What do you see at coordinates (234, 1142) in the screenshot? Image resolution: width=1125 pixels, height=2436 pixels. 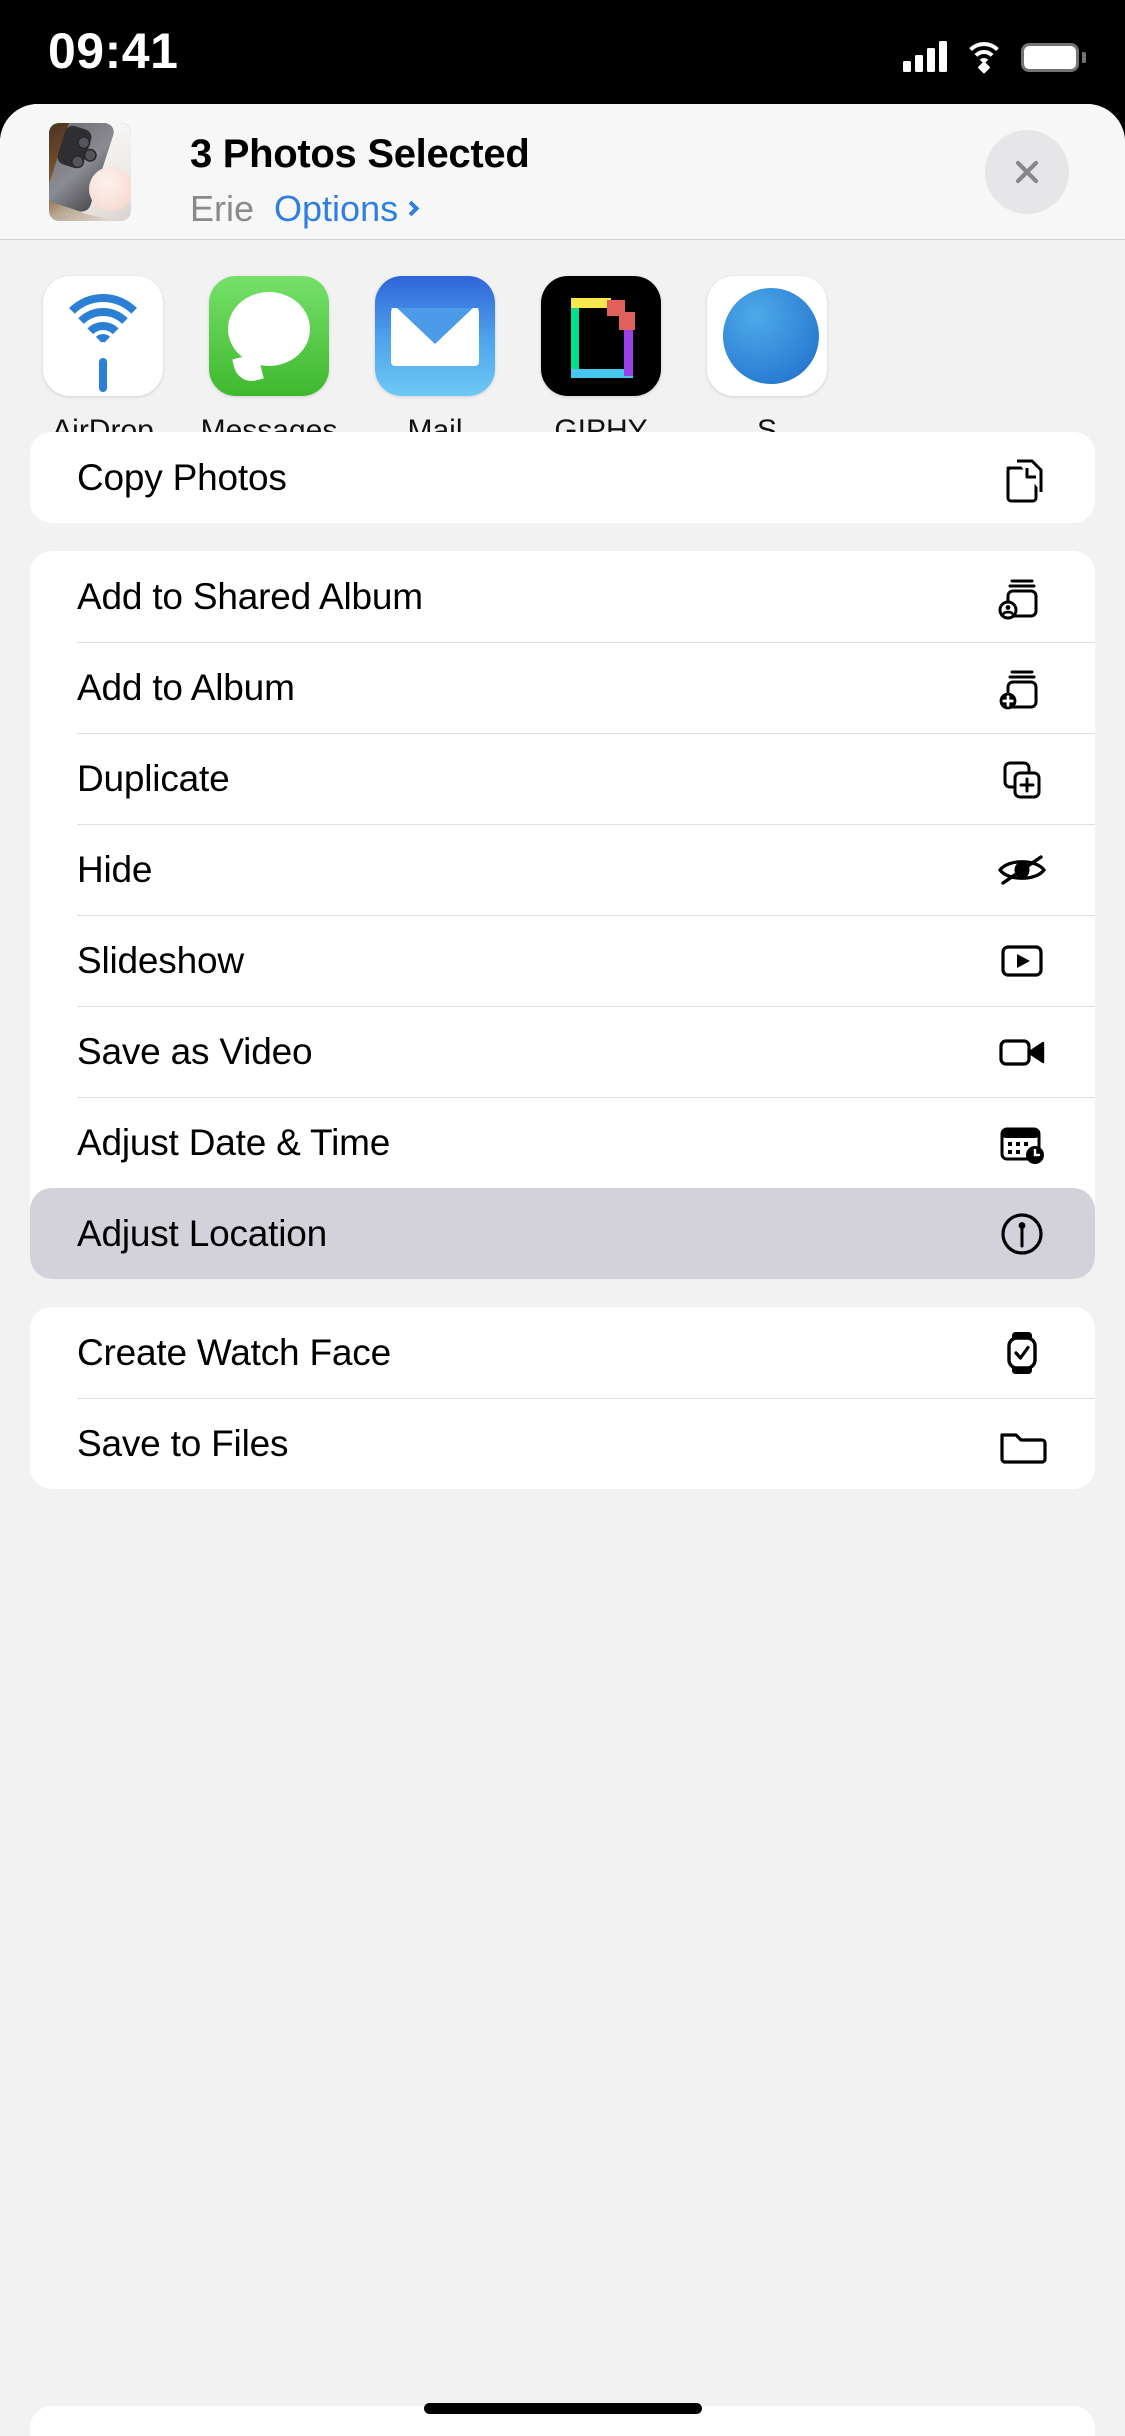 I see `action-label: Adjust Date & Time` at bounding box center [234, 1142].